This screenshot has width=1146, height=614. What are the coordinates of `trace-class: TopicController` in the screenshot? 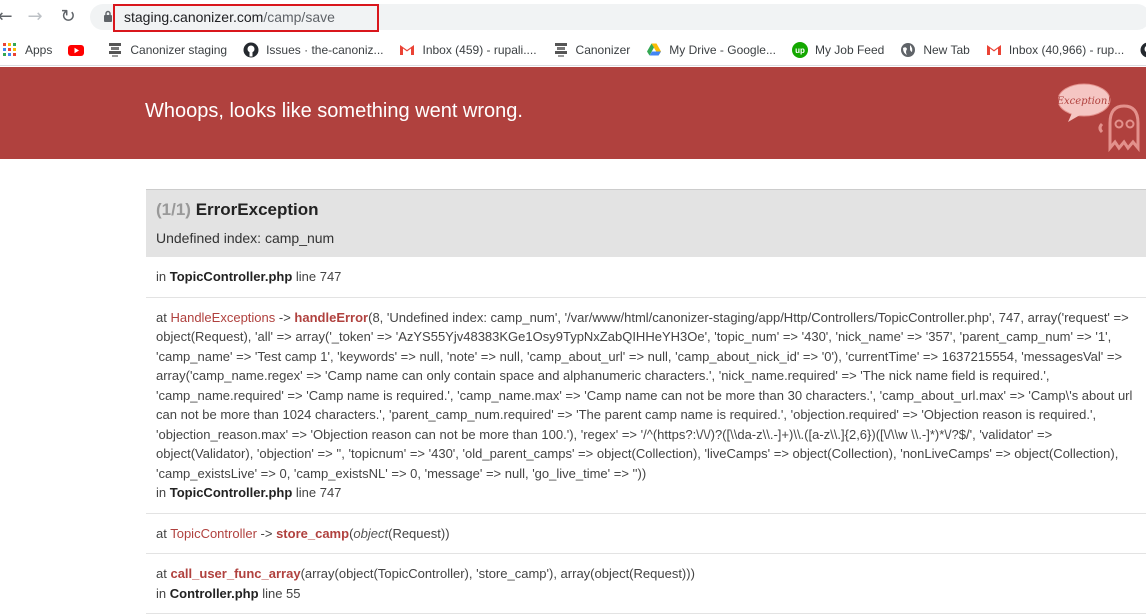 It's located at (213, 533).